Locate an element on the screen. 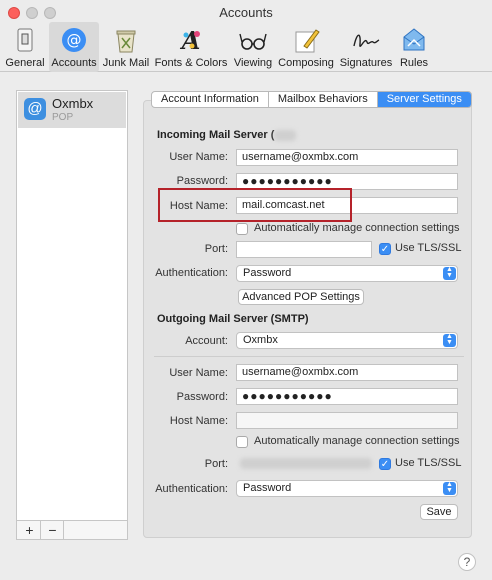 Image resolution: width=492 pixels, height=580 pixels. rules-envelope-icon is located at coordinates (414, 39).